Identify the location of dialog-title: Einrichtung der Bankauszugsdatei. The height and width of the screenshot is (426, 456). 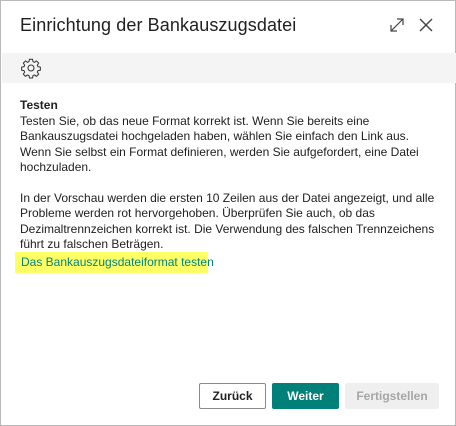
(158, 25).